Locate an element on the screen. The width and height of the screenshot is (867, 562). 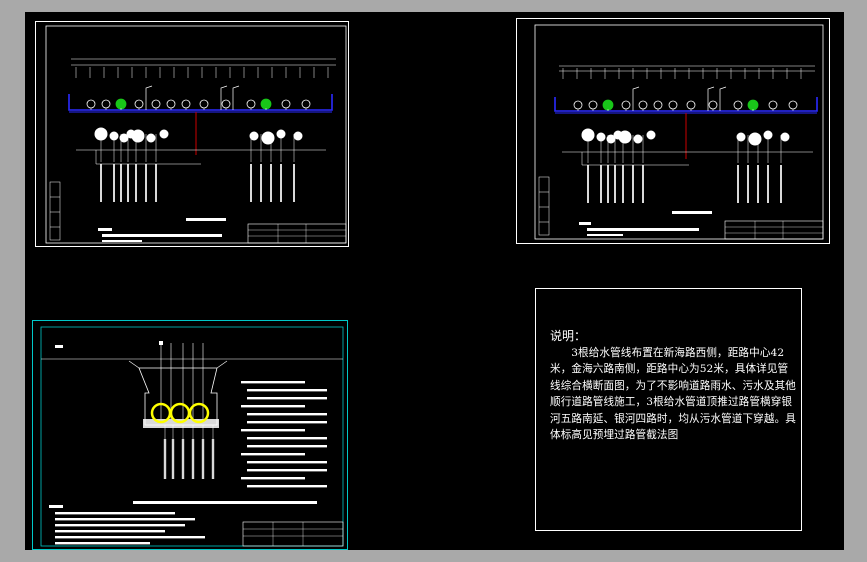
pipe-detail-drawing is located at coordinates (192, 436).